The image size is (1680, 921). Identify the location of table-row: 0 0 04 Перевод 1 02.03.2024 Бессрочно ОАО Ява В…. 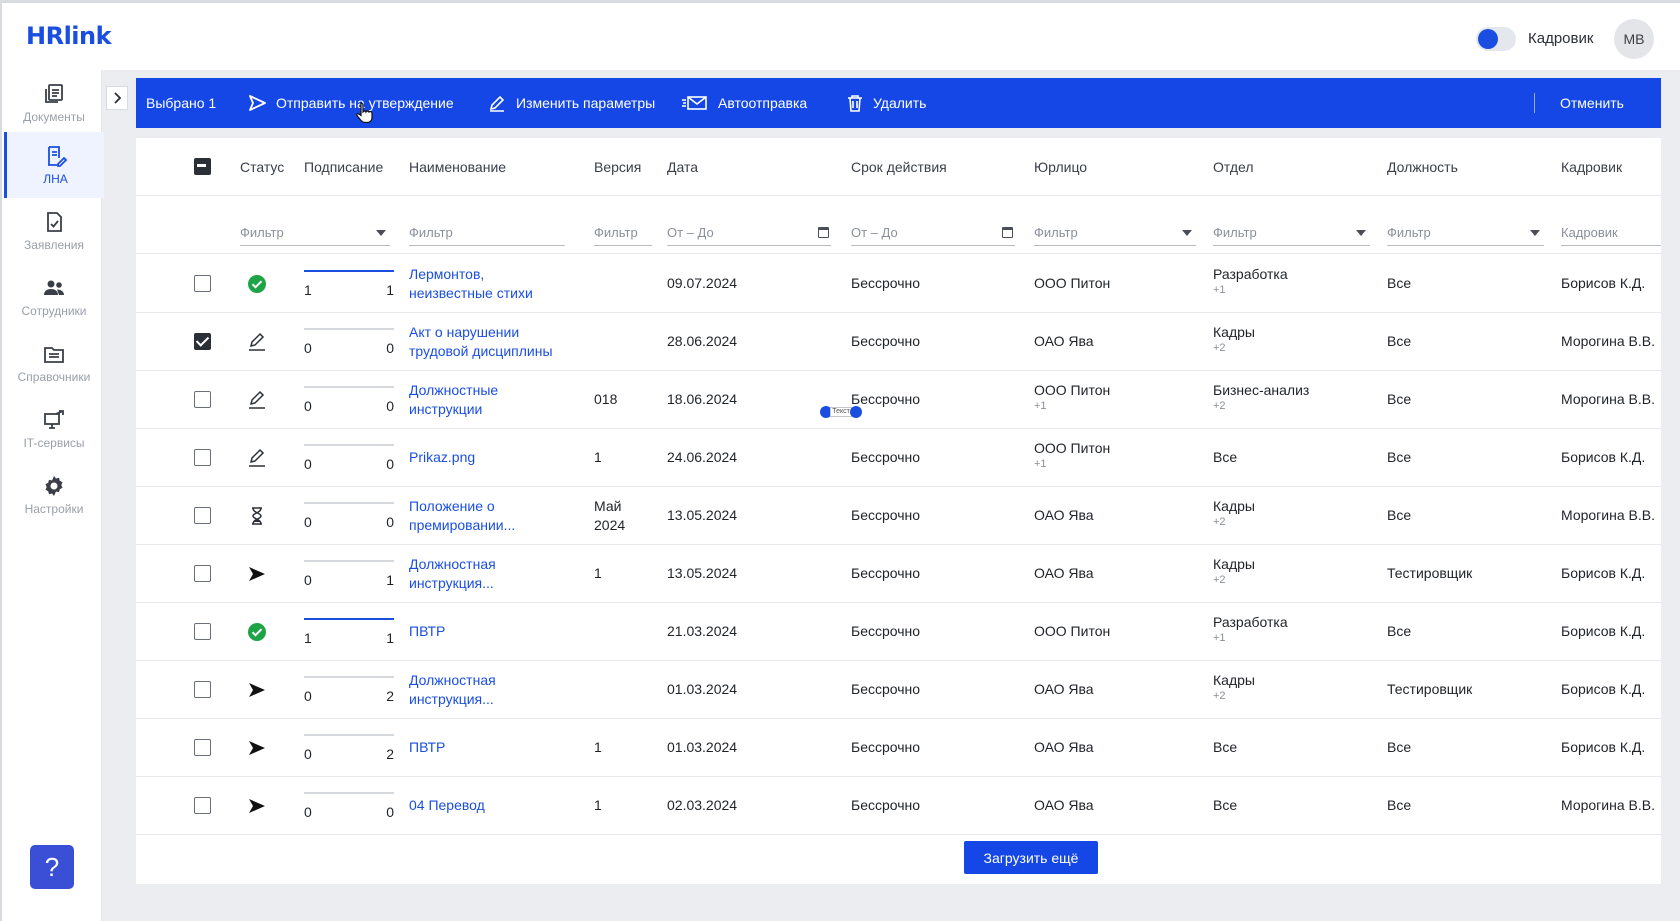
(898, 806).